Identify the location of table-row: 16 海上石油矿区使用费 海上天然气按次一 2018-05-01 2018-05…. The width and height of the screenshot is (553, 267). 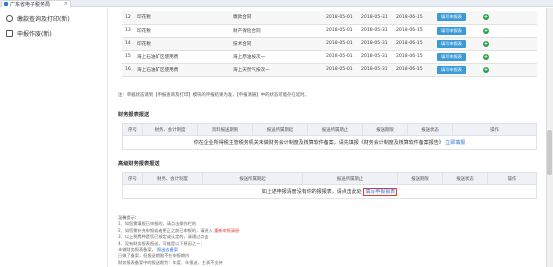
(329, 70).